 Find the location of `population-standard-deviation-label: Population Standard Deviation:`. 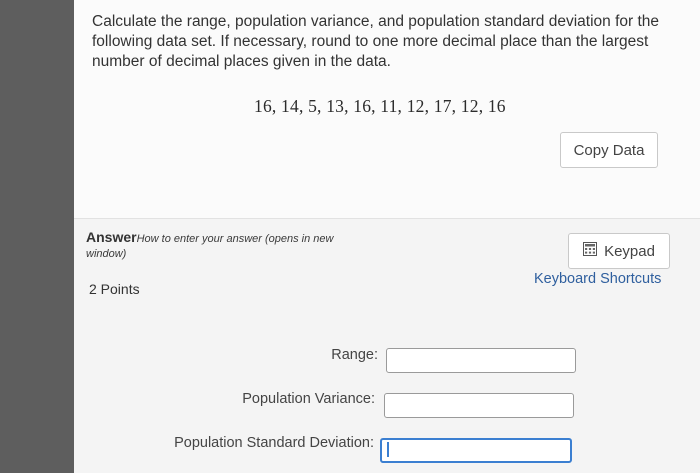

population-standard-deviation-label: Population Standard Deviation: is located at coordinates (274, 443).